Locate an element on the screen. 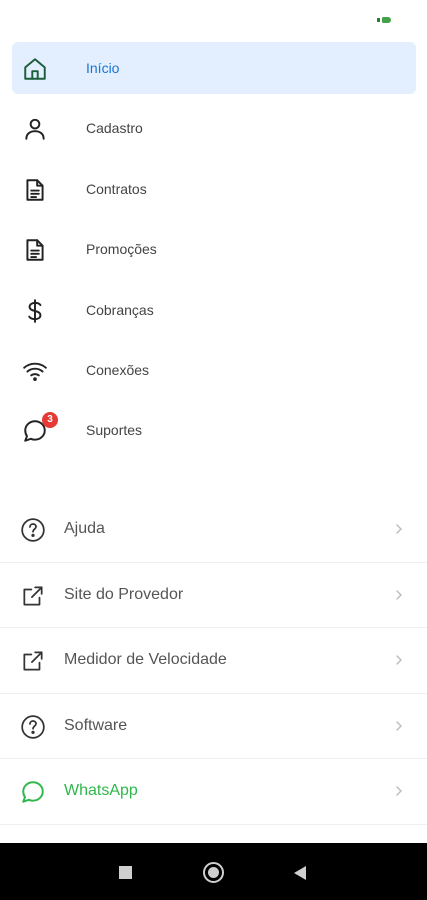 This screenshot has height=900, width=427. list-item-medidor-velocidade: Medidor de Velocidade is located at coordinates (213, 661).